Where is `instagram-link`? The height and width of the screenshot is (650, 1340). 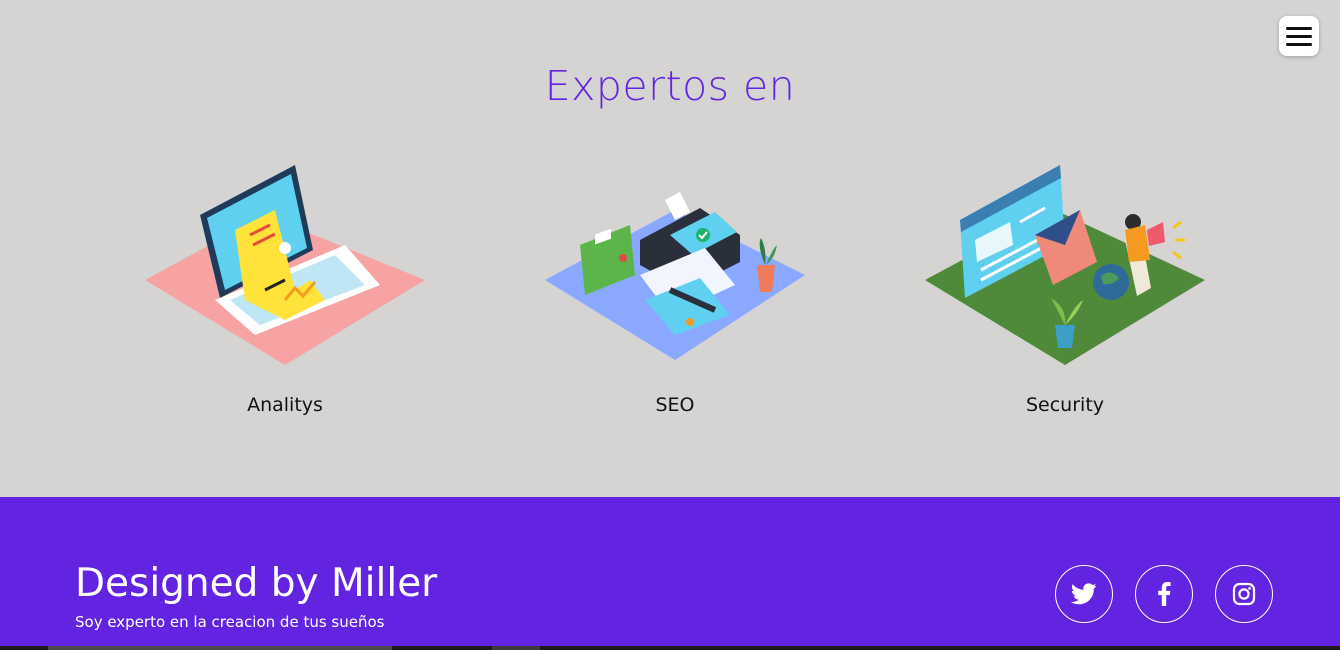 instagram-link is located at coordinates (1244, 594).